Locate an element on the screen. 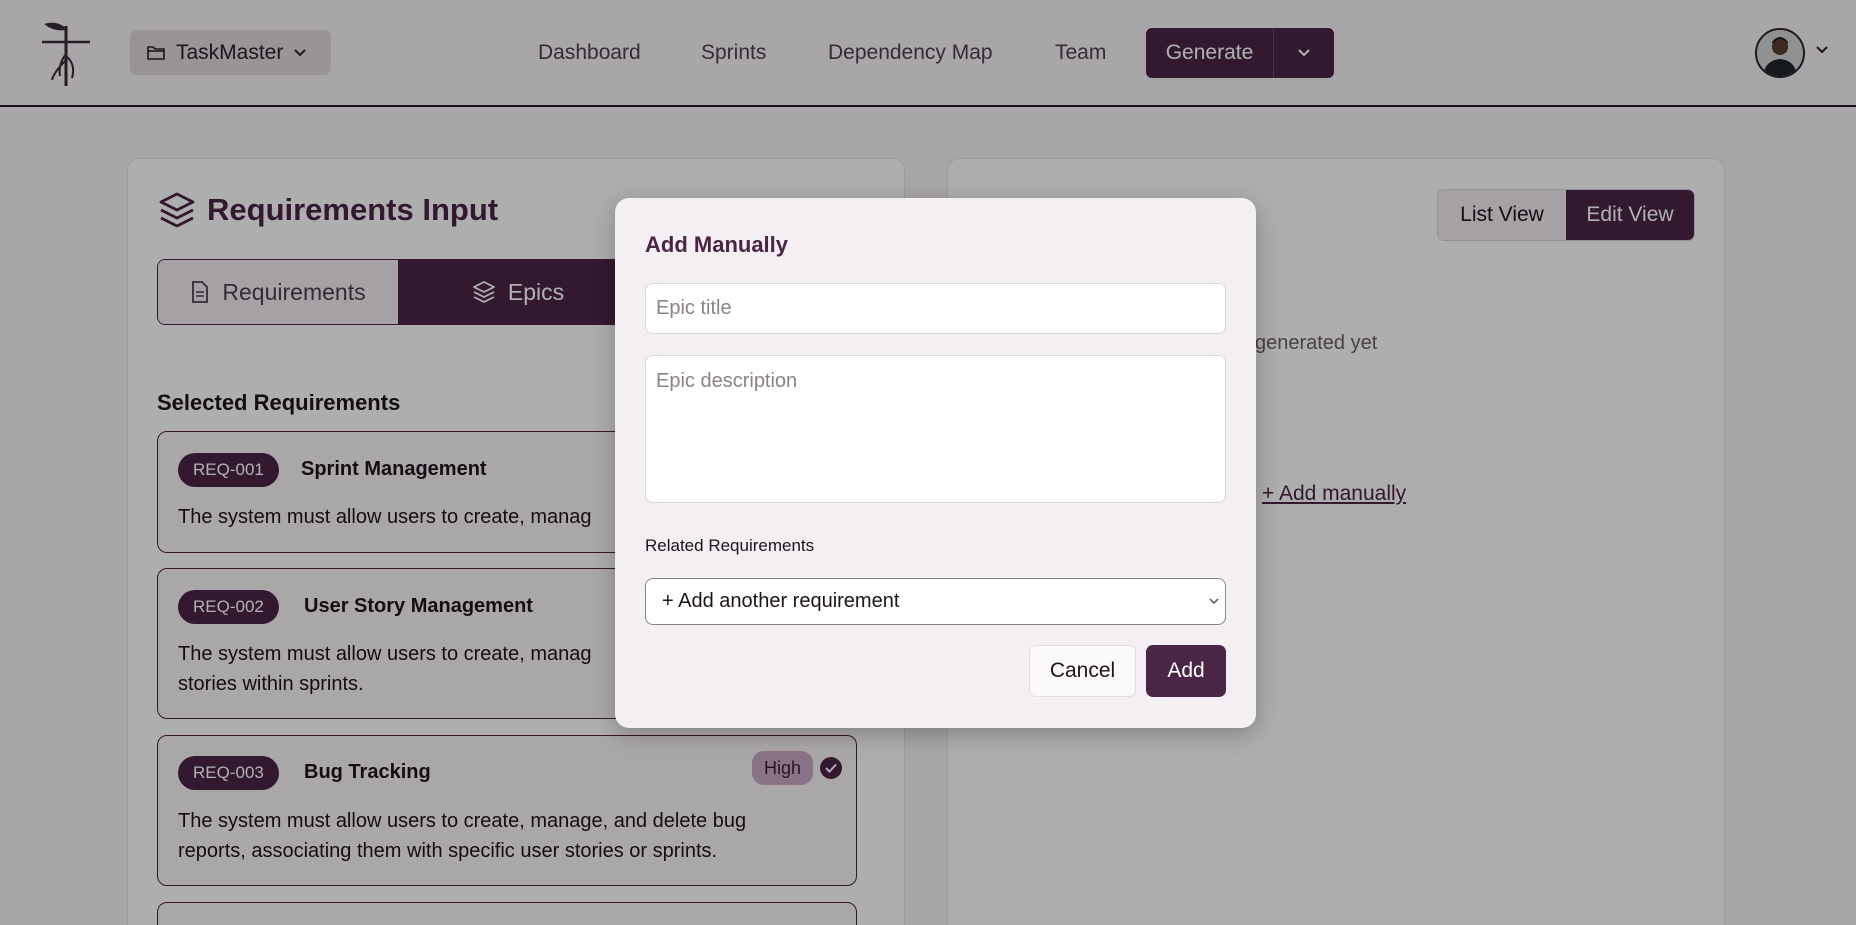  modal-title: Add Manually is located at coordinates (717, 244).